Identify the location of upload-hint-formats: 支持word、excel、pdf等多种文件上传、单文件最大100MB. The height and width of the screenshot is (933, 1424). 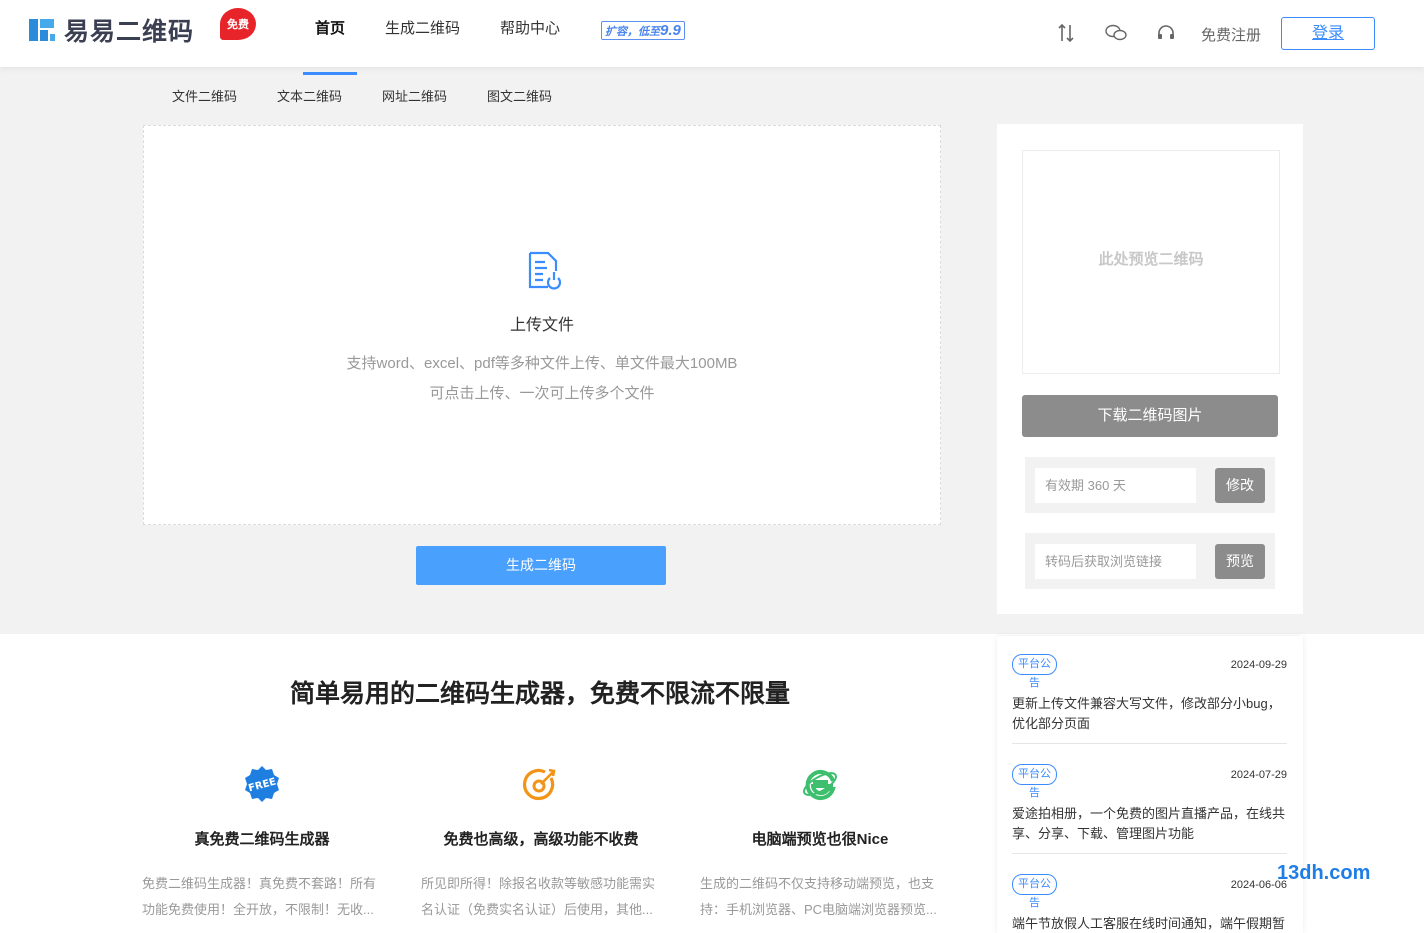
(542, 363).